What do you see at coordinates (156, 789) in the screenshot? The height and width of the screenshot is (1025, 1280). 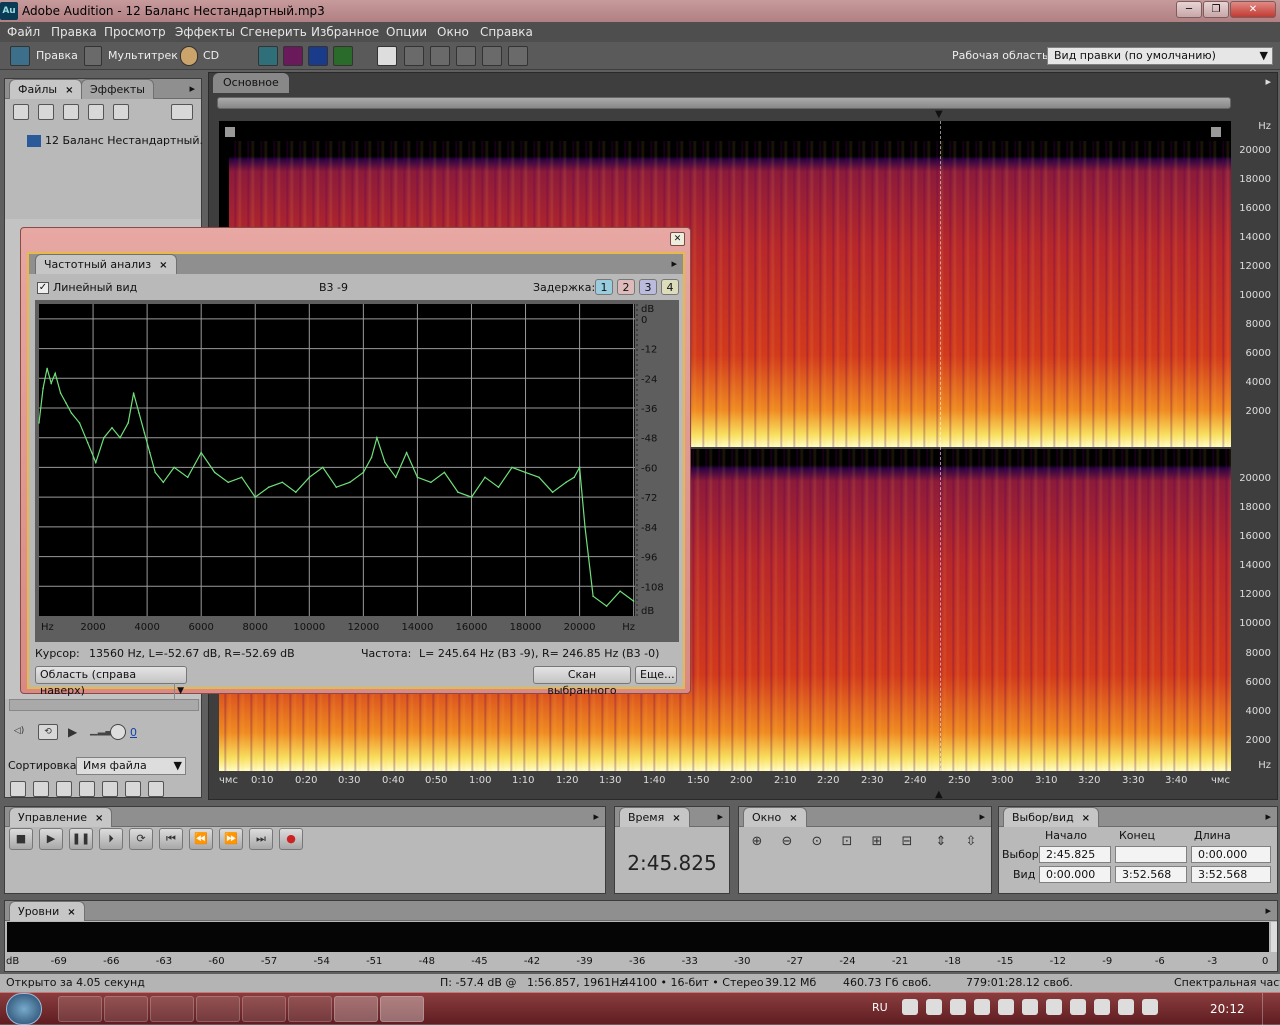 I see `show-cd-icon` at bounding box center [156, 789].